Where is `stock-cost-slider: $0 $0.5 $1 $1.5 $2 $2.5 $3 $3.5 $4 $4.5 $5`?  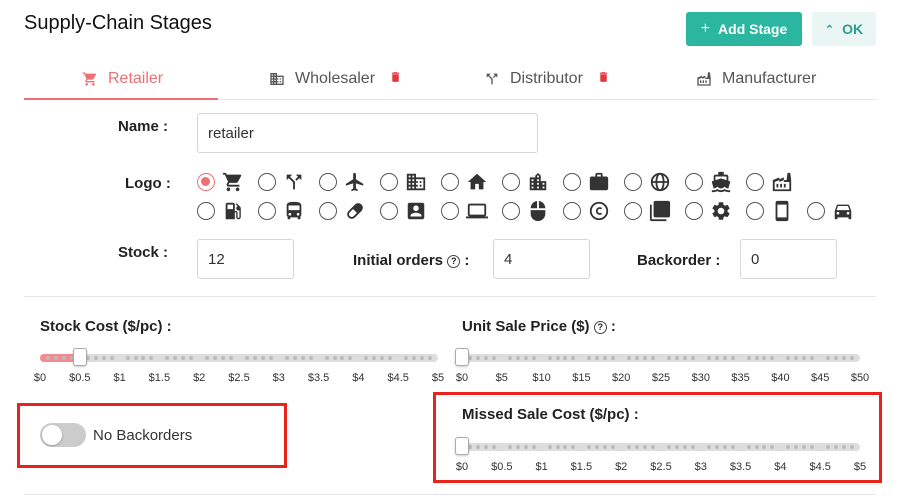
stock-cost-slider: $0 $0.5 $1 $1.5 $2 $2.5 $3 $3.5 $4 $4.5 $5 is located at coordinates (239, 366).